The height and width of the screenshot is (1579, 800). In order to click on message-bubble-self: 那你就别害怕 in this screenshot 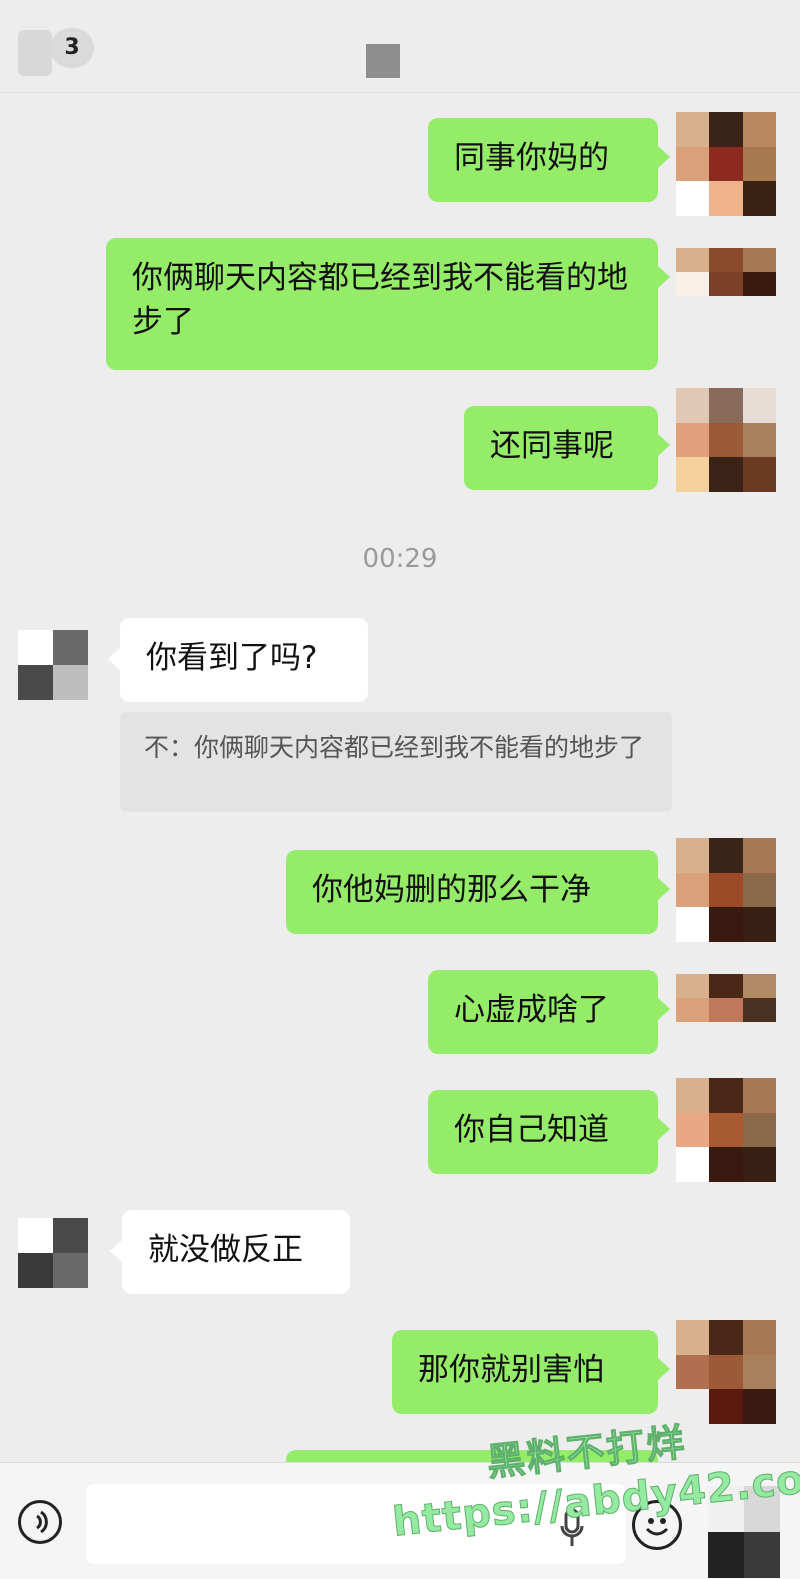, I will do `click(531, 1372)`.